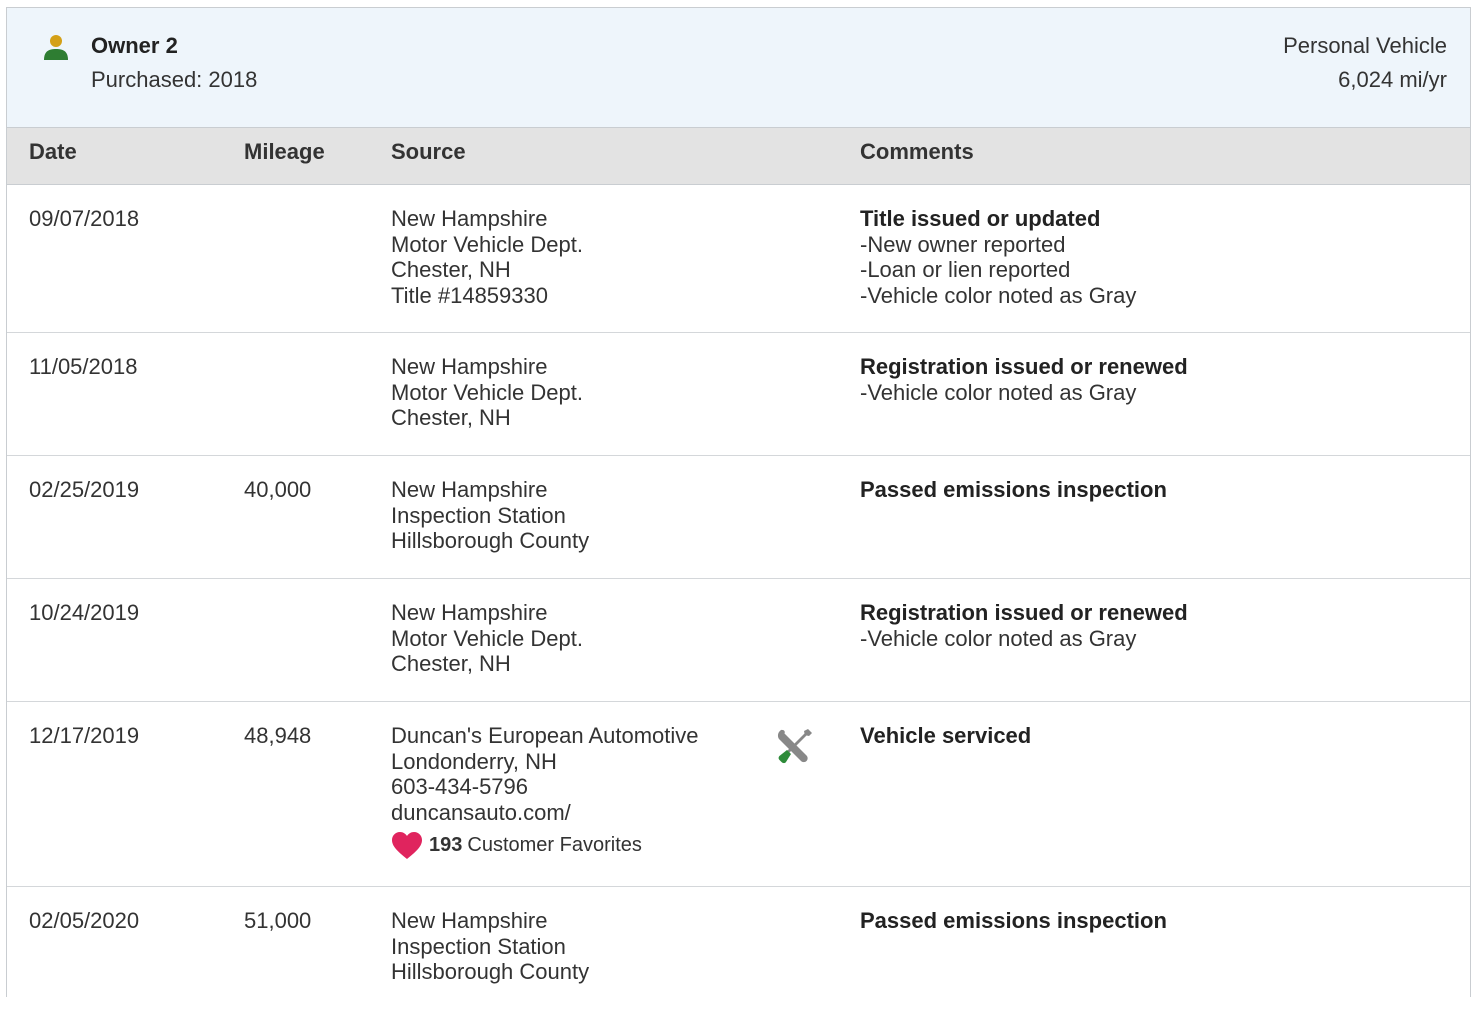 This screenshot has height=1010, width=1477. Describe the element at coordinates (469, 295) in the screenshot. I see `source-line: Title #14859330` at that location.